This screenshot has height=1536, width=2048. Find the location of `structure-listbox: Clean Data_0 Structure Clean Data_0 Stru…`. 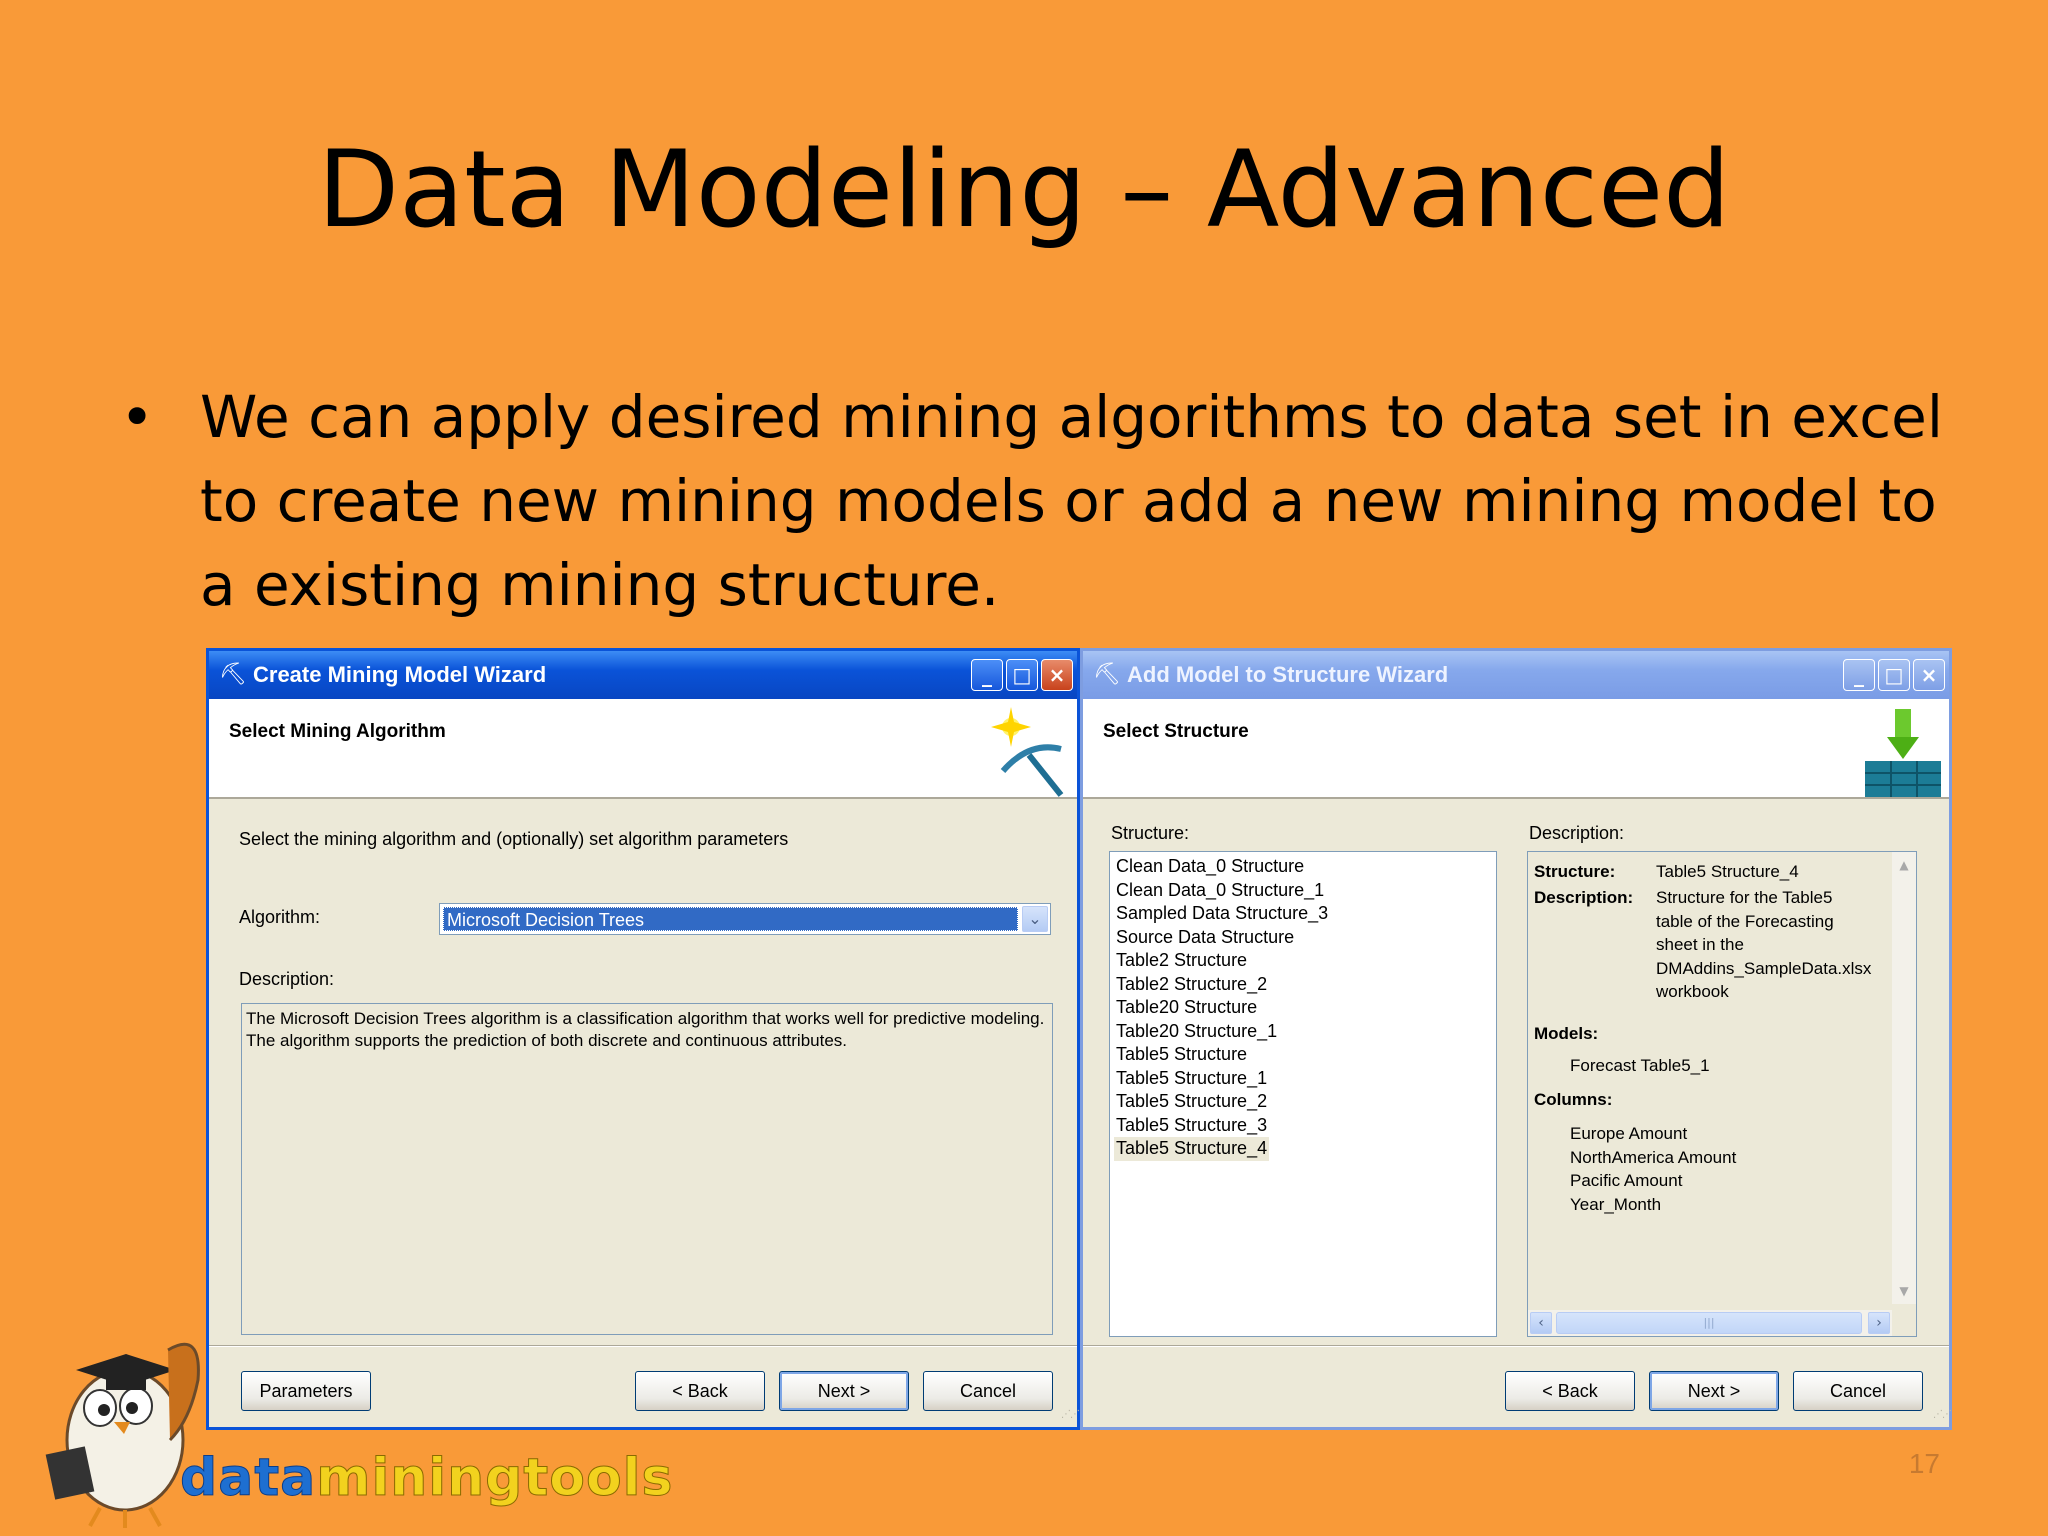

structure-listbox: Clean Data_0 Structure Clean Data_0 Stru… is located at coordinates (1303, 1094).